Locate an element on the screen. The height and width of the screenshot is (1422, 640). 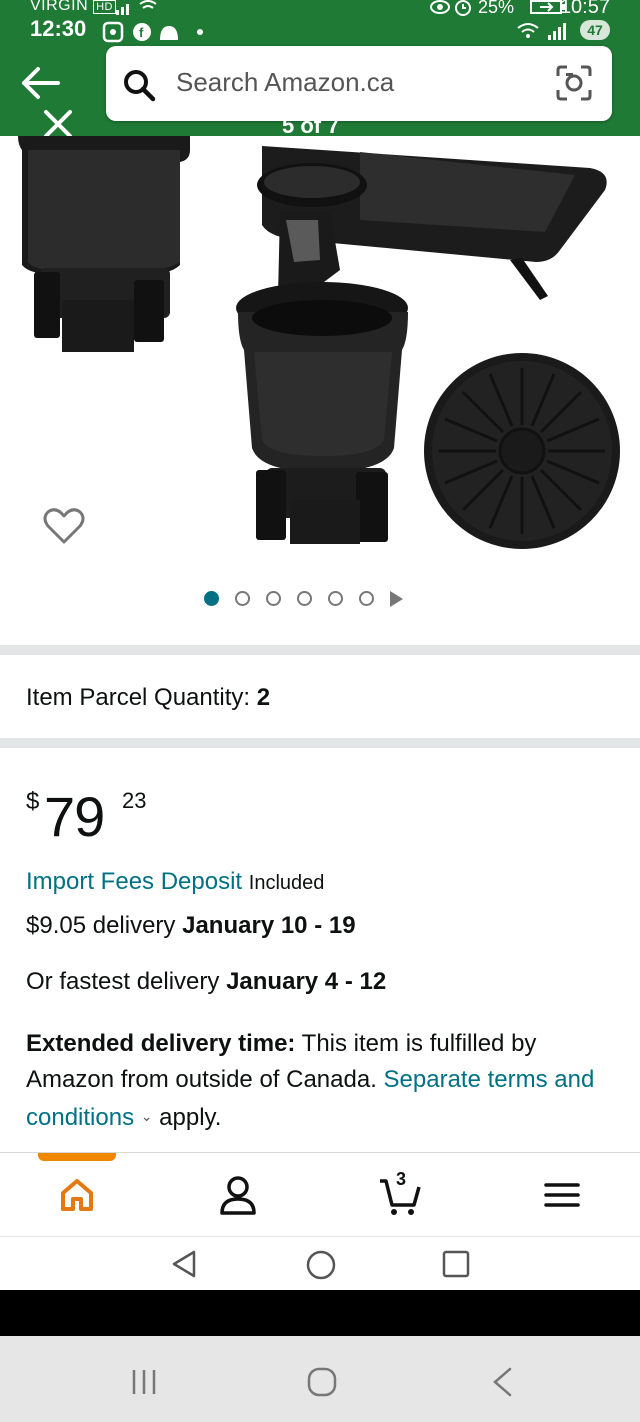
import-fees-row: Import Fees Deposit Included is located at coordinates (175, 882).